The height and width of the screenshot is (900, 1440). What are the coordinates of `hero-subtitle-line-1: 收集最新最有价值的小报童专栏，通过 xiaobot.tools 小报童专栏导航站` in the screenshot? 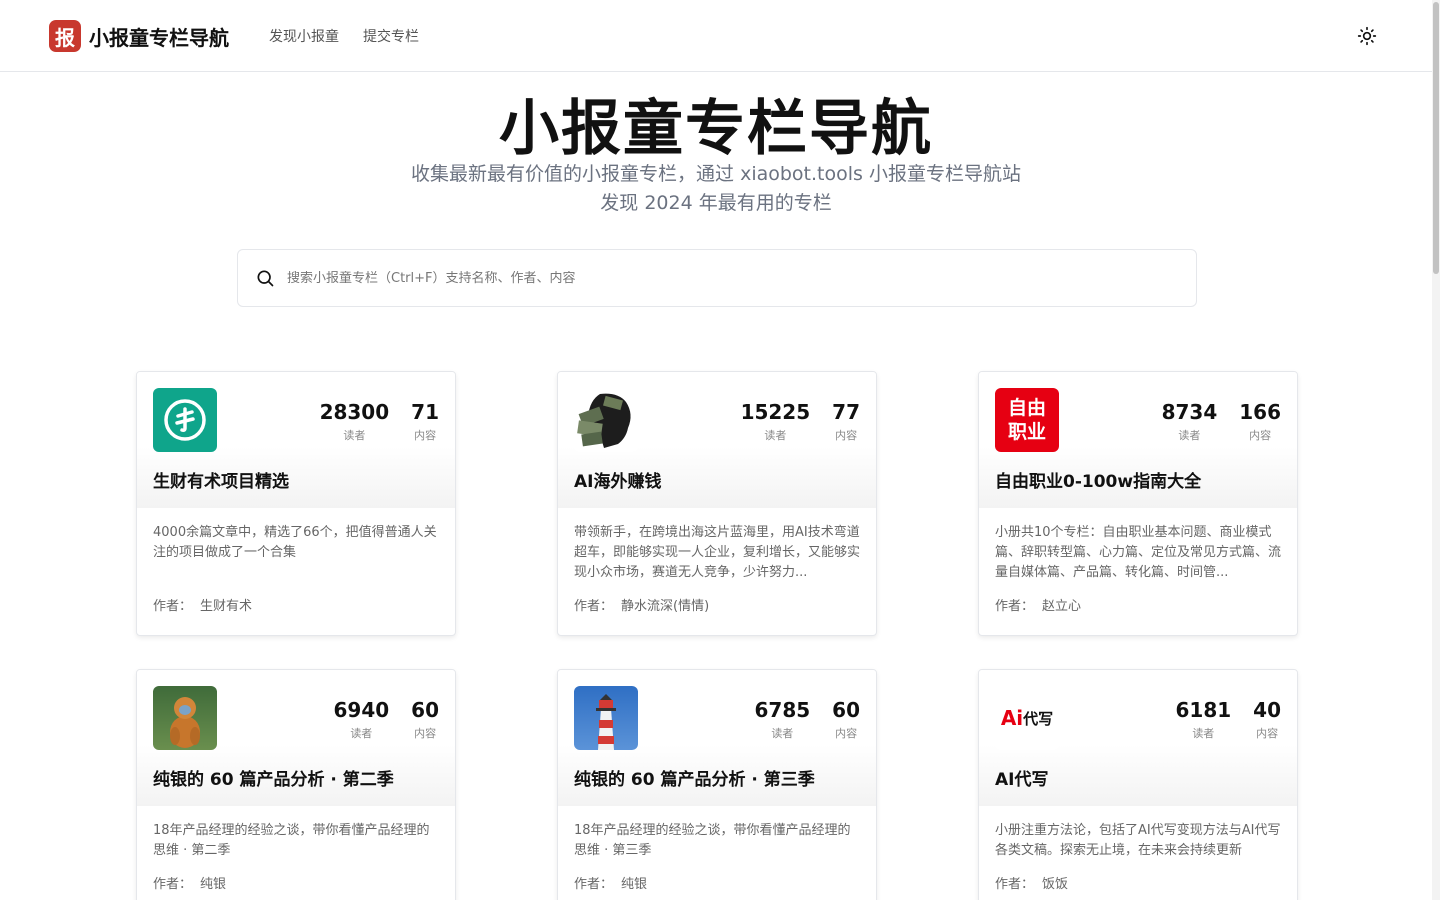 It's located at (716, 174).